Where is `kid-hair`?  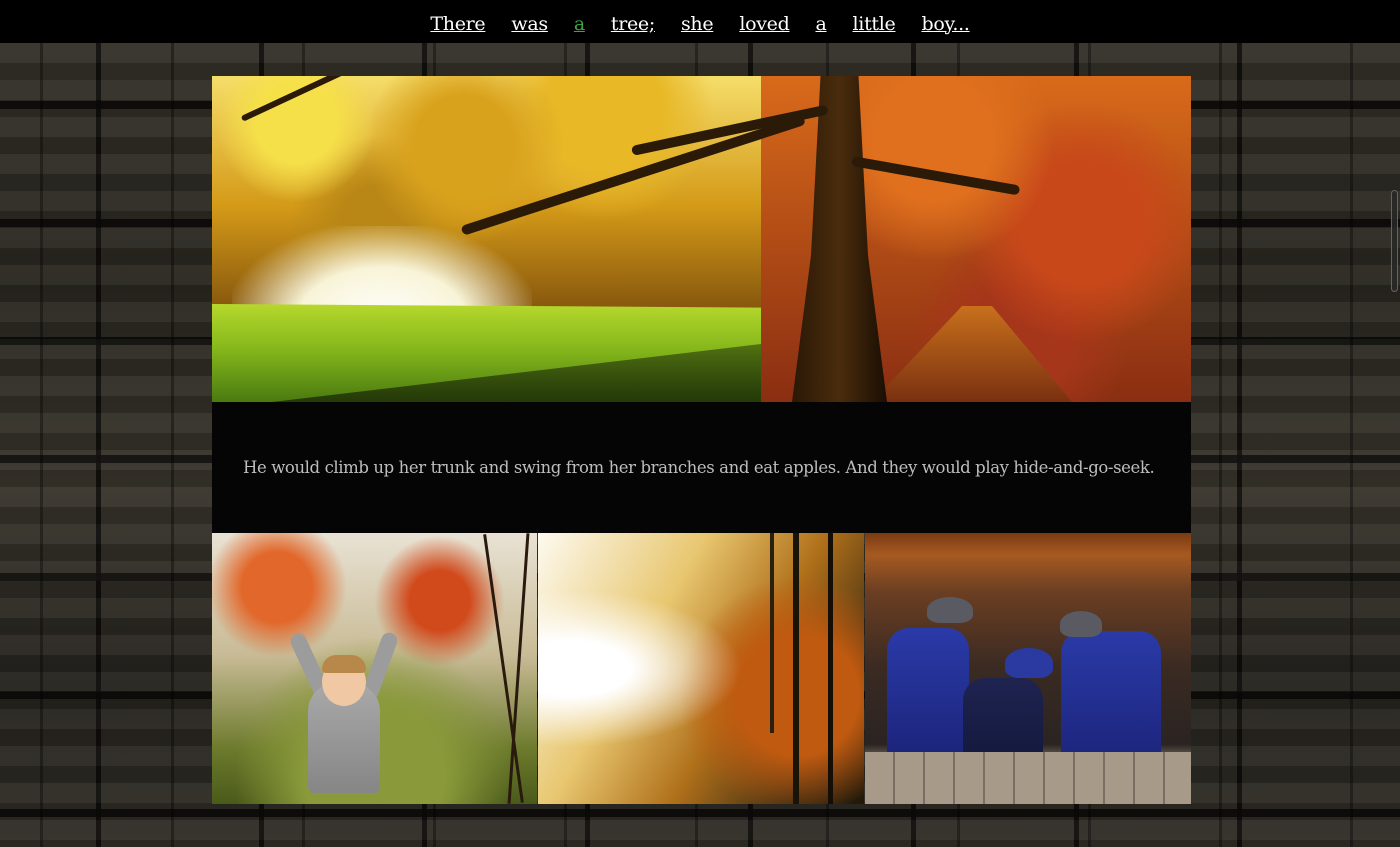
kid-hair is located at coordinates (344, 664).